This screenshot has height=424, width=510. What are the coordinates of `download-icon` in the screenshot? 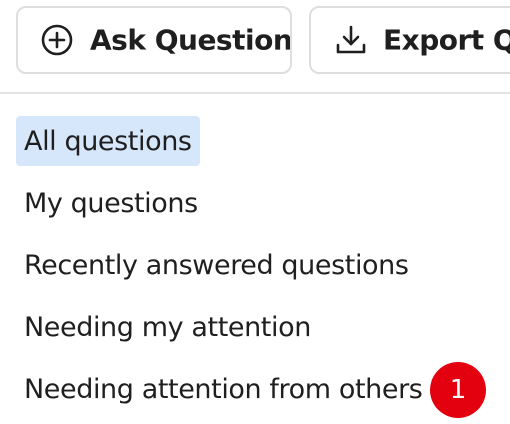 It's located at (351, 39).